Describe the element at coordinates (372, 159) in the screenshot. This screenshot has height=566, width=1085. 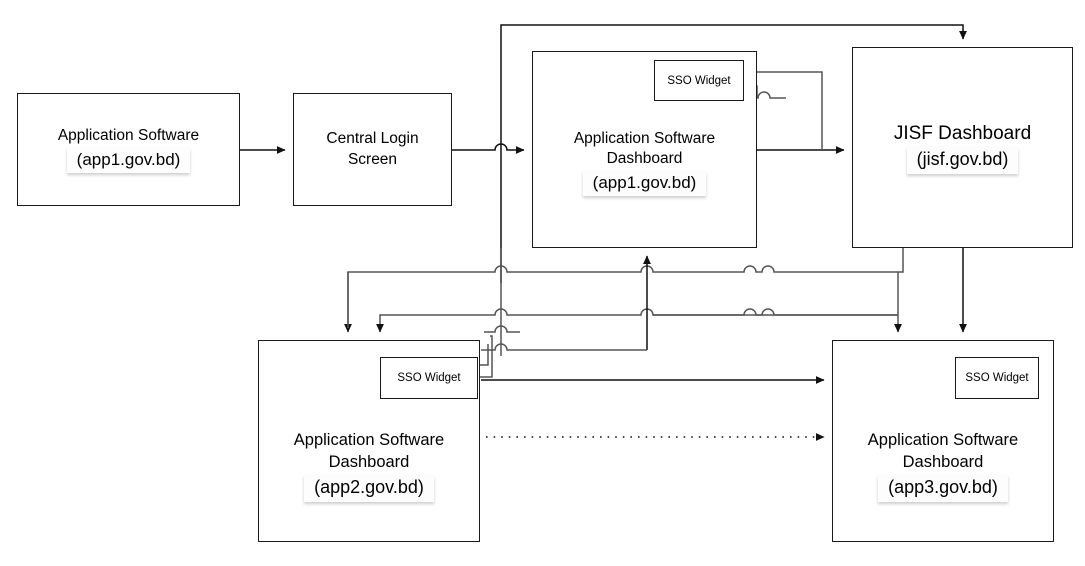
I see `node-label-second: Screen` at that location.